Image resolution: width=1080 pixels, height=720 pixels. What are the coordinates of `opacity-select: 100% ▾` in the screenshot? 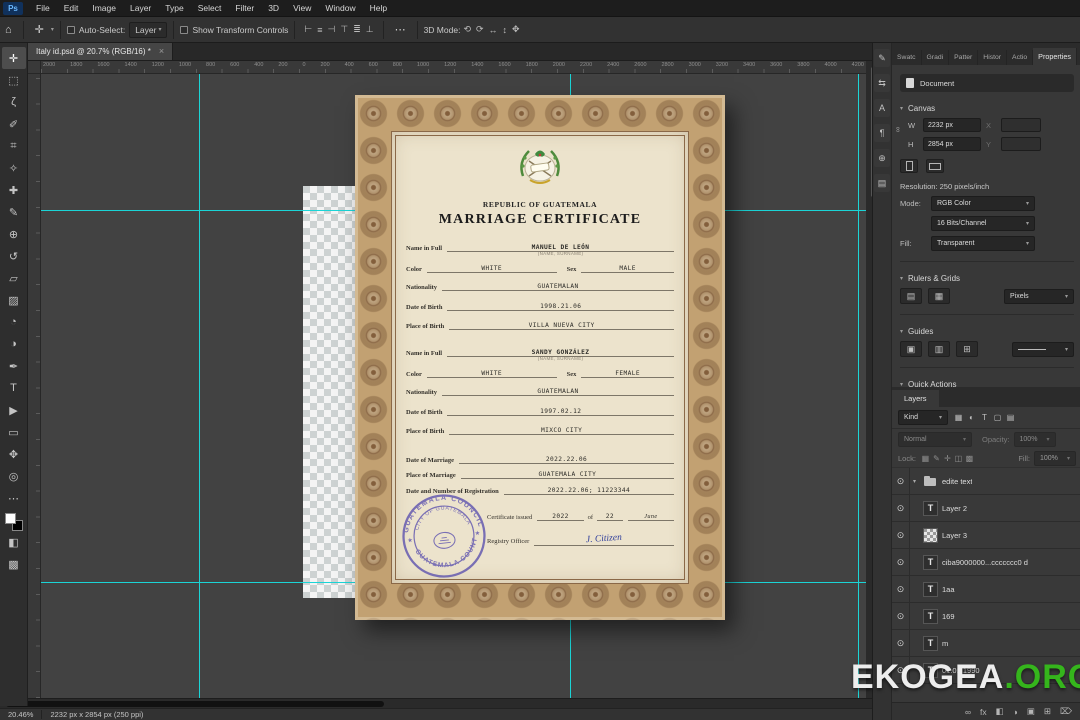 It's located at (1034, 439).